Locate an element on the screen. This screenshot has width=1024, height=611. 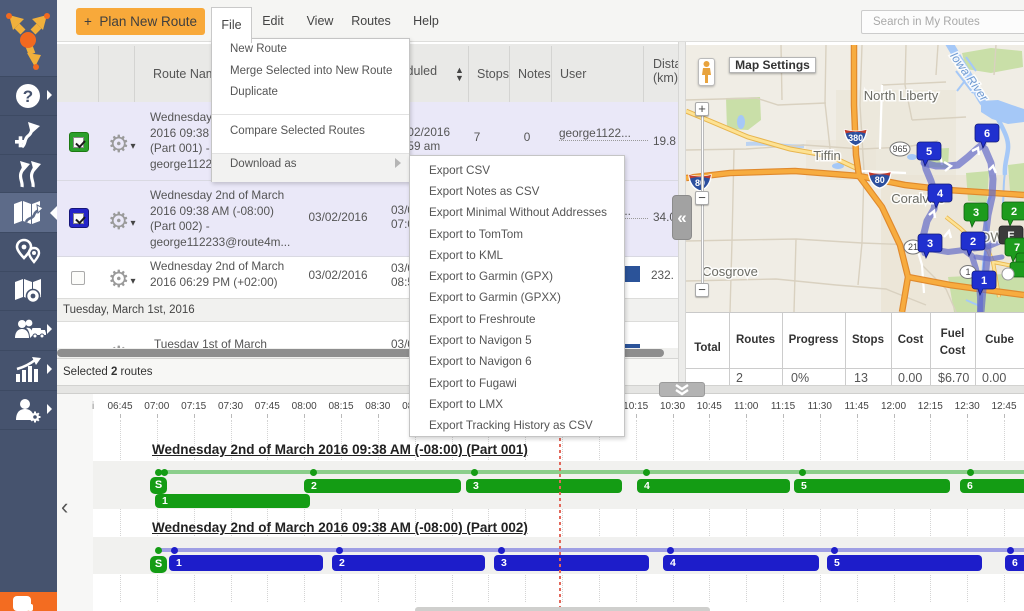
svg-text: North Liberty is located at coordinates (901, 95).